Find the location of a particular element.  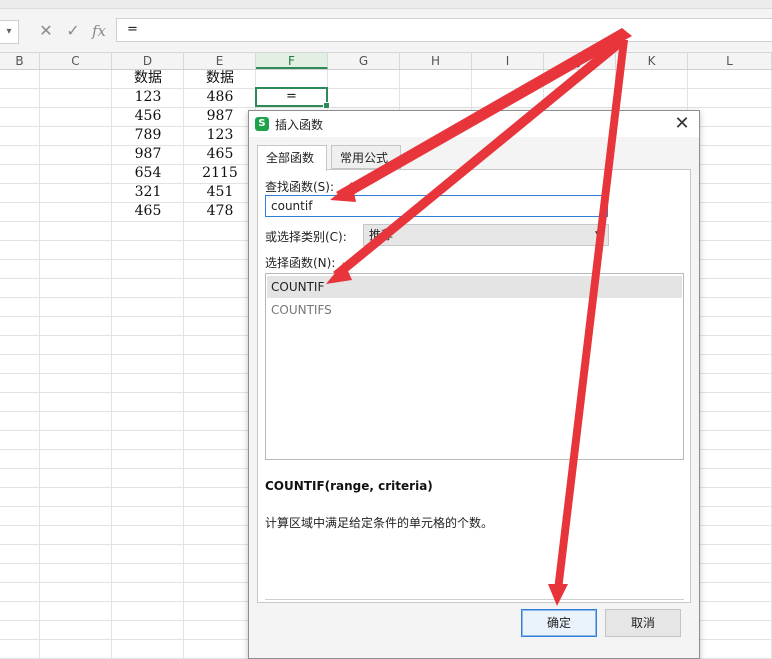

cancel-formula-icon: ✕ is located at coordinates (46, 31).